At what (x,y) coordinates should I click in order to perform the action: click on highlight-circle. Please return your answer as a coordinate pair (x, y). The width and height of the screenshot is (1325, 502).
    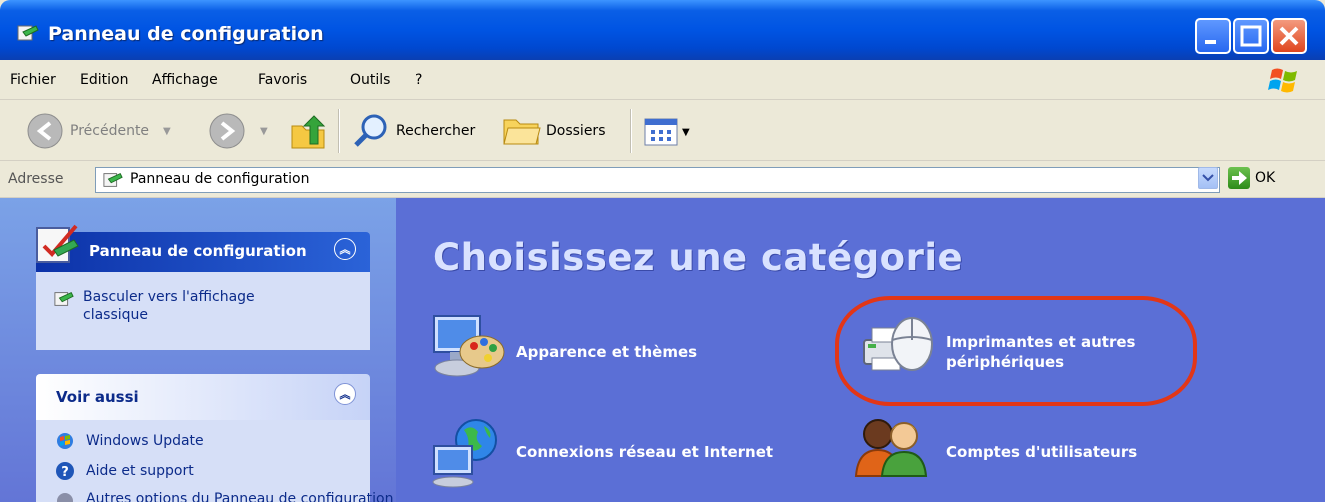
    Looking at the image, I should click on (1016, 351).